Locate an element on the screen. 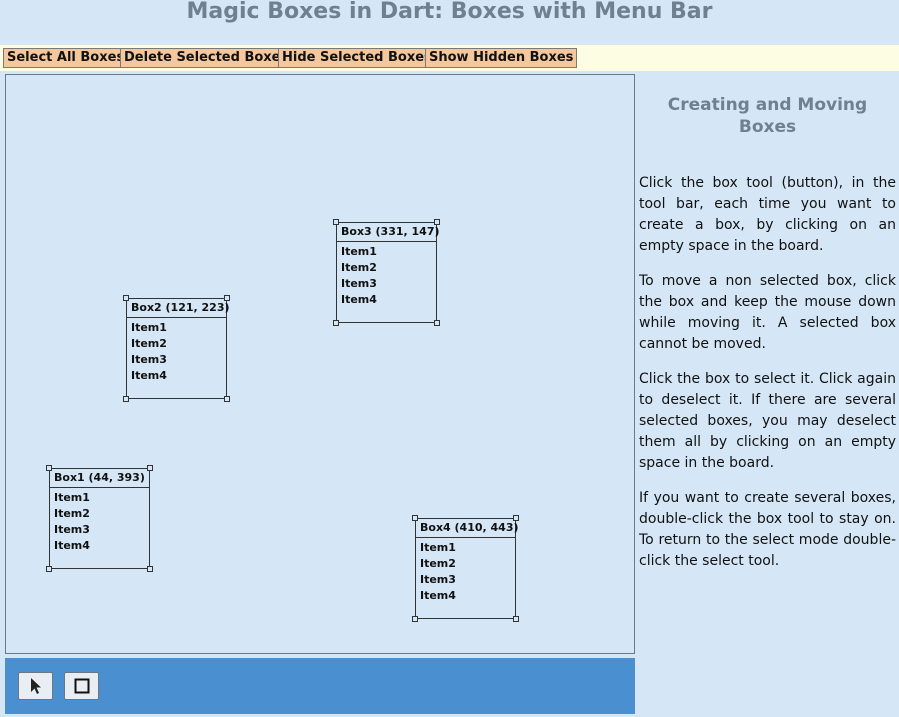  hide-selected-boxes-button: Hide Selected Boxes is located at coordinates (357, 58).